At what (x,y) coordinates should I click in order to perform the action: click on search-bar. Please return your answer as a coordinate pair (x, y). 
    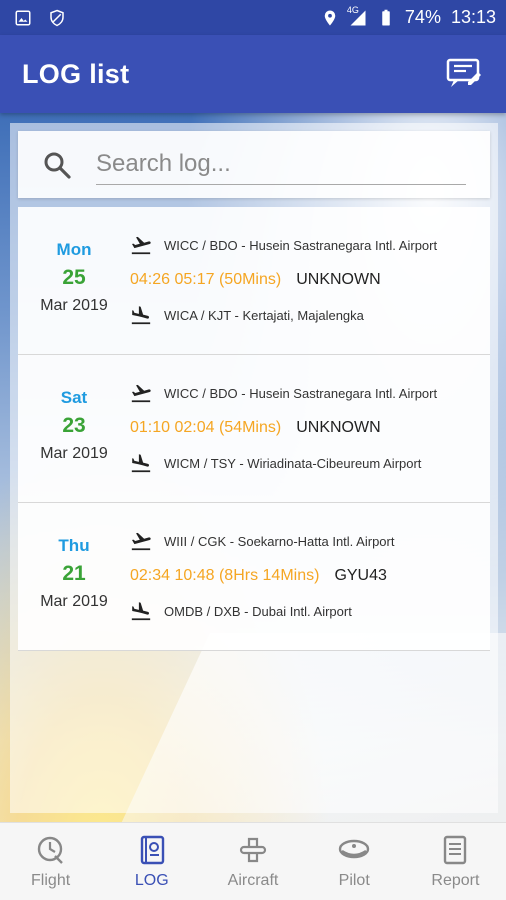
    Looking at the image, I should click on (254, 164).